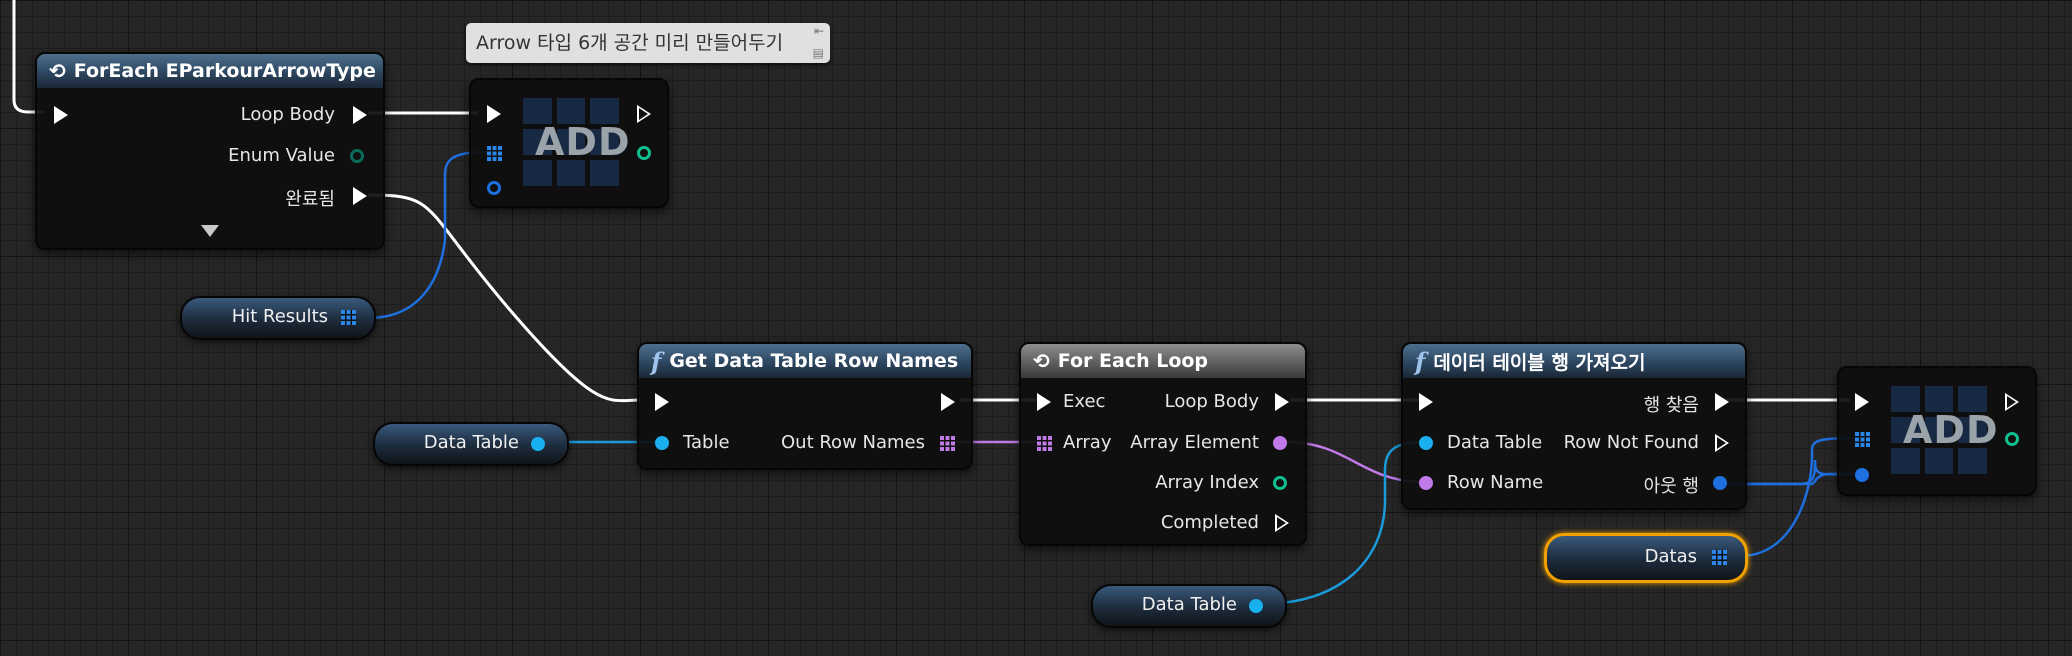 The width and height of the screenshot is (2072, 656). What do you see at coordinates (1282, 523) in the screenshot?
I see `for-each-completed-pin` at bounding box center [1282, 523].